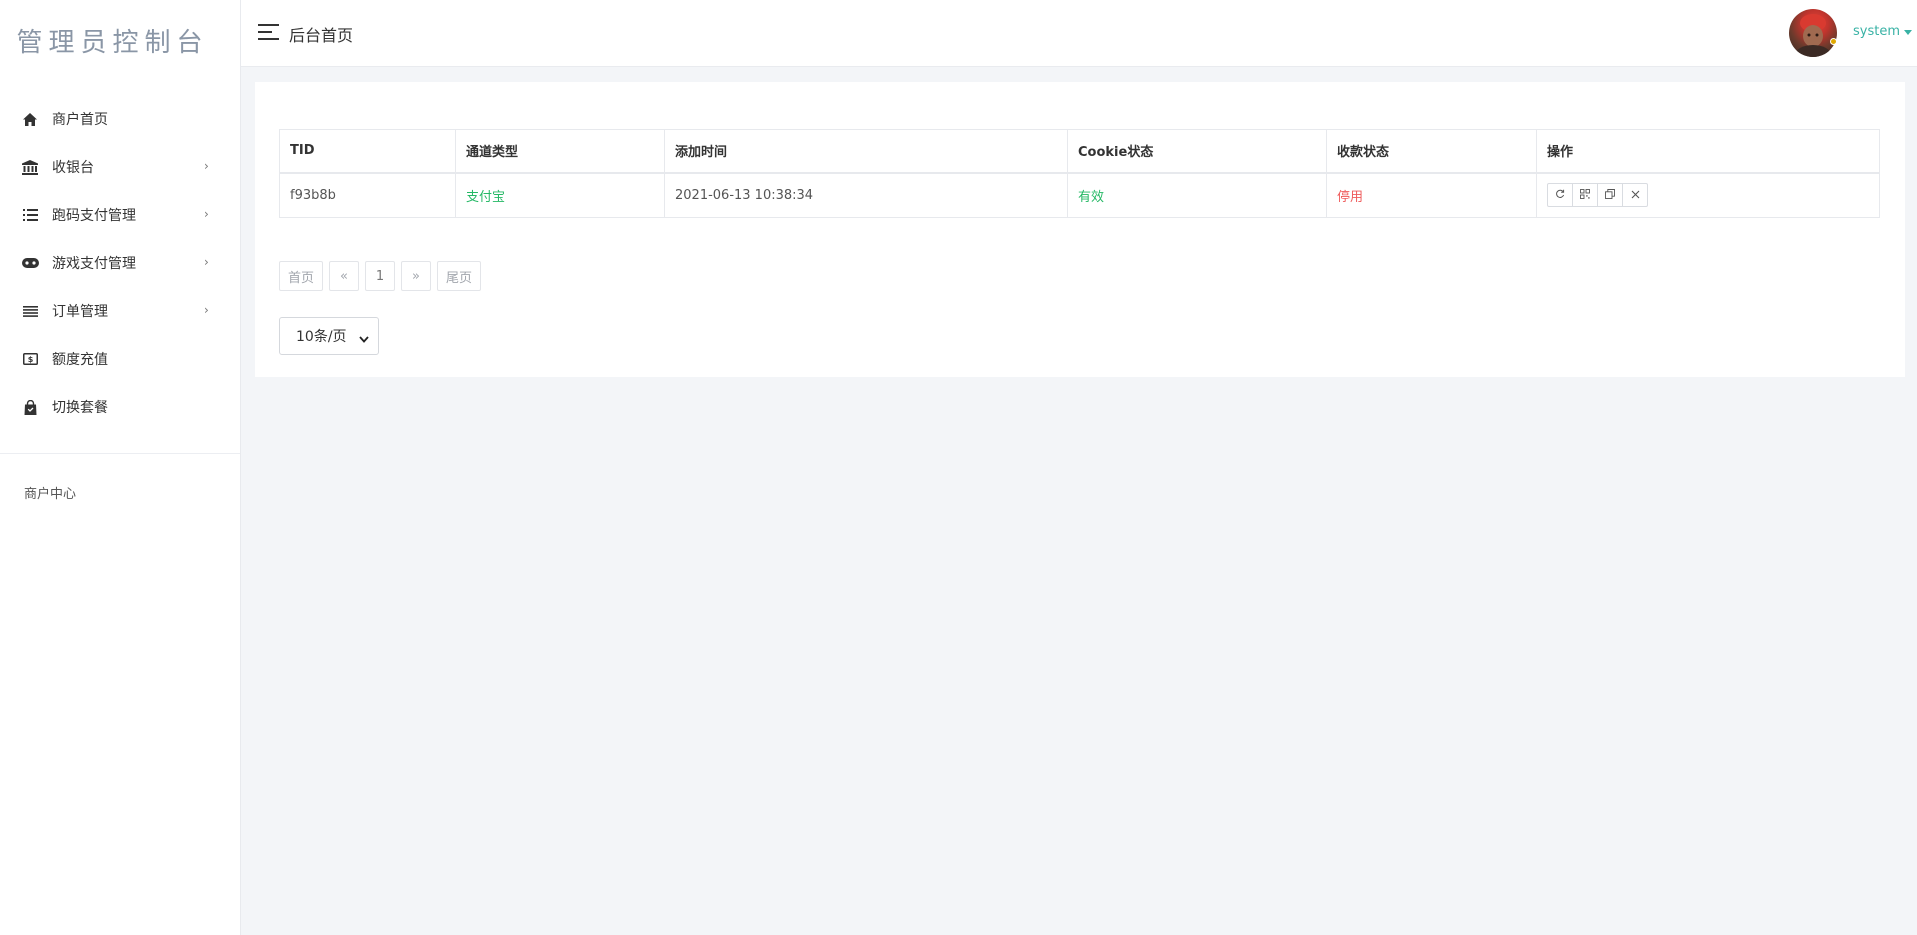 This screenshot has height=935, width=1917. Describe the element at coordinates (73, 168) in the screenshot. I see `sidebar-item-label: 收银台` at that location.